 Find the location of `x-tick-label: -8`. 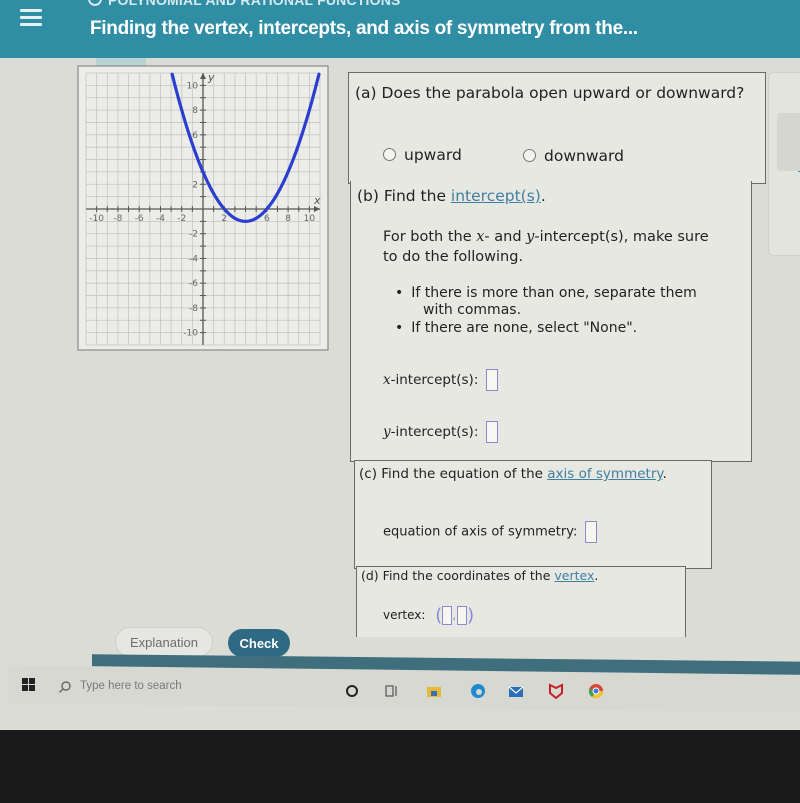

x-tick-label: -8 is located at coordinates (117, 219).